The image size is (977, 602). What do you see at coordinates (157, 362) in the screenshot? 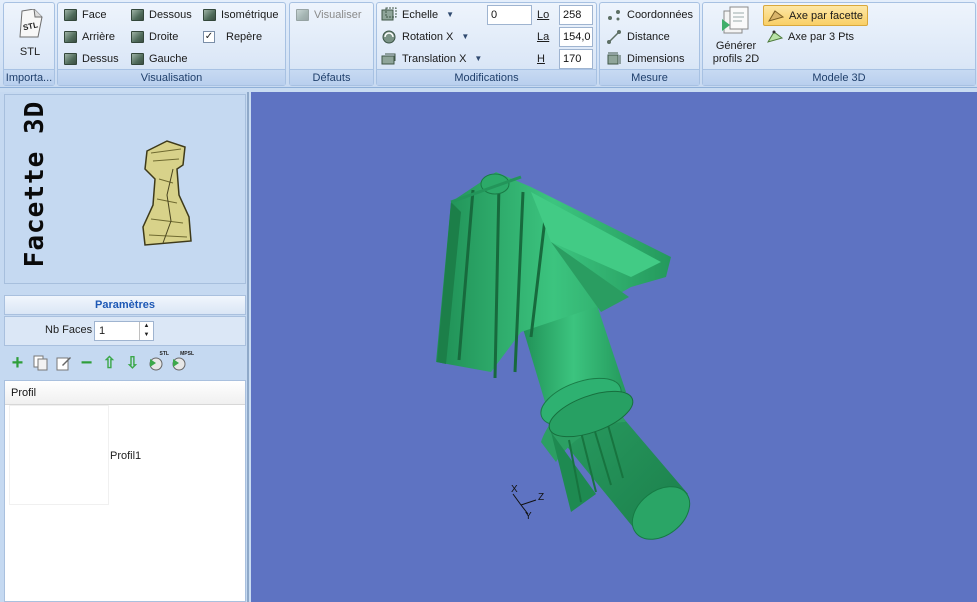
I see `import-stl-icon: STL` at bounding box center [157, 362].